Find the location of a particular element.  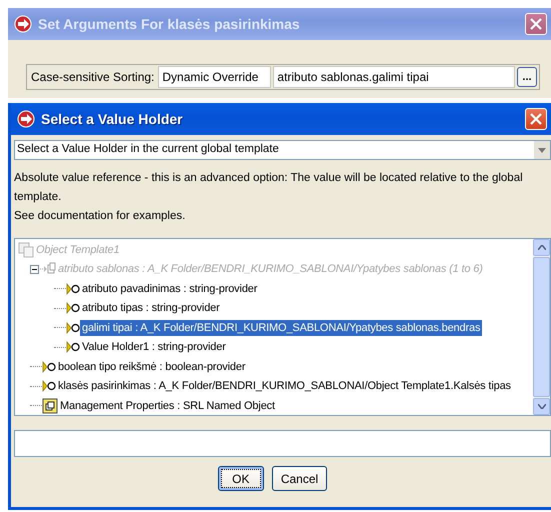

scroll-down-icon is located at coordinates (542, 406).